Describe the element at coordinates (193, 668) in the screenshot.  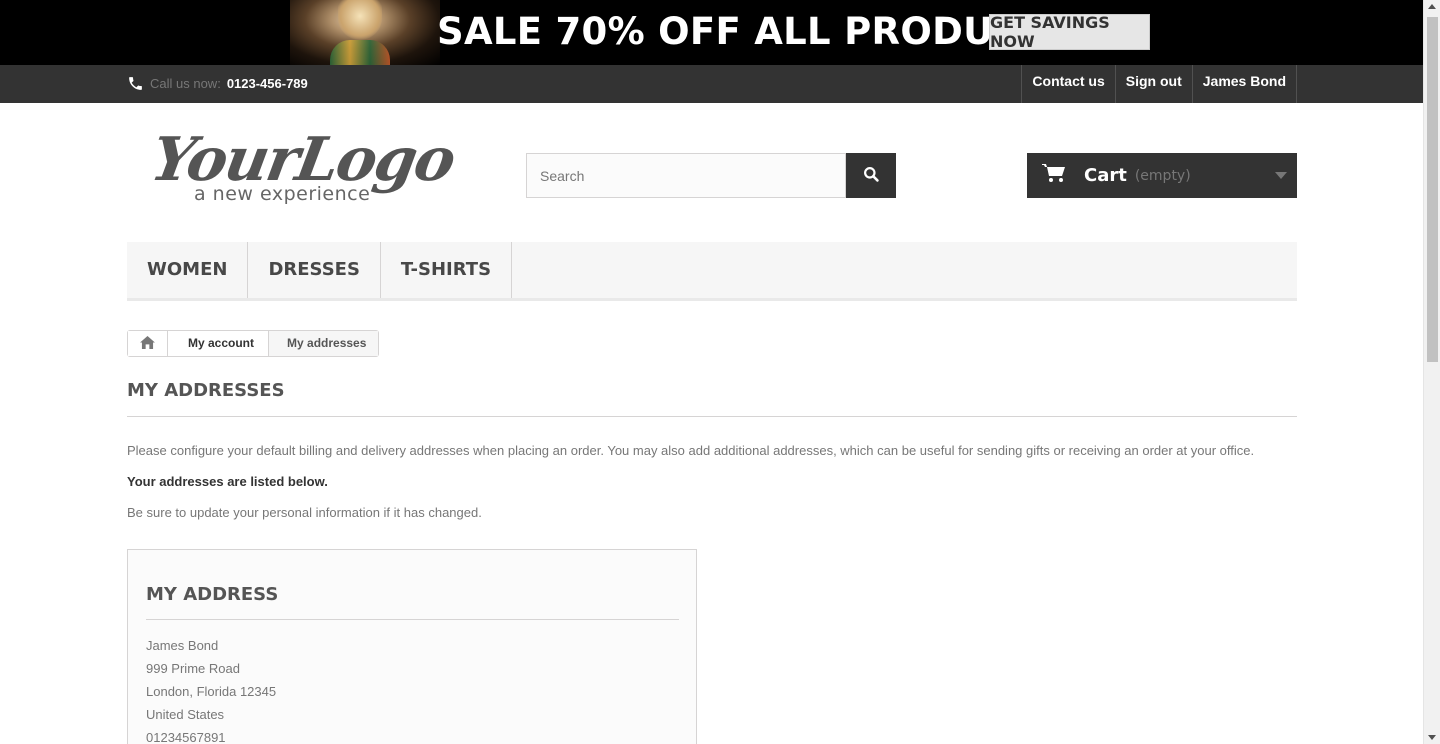
I see `address-street: 999 Prime Road` at that location.